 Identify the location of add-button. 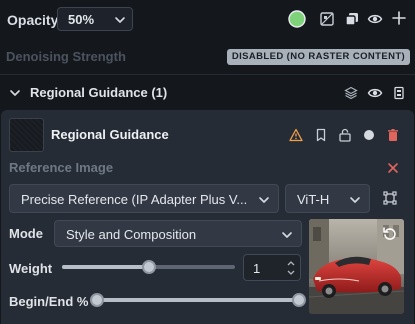
(399, 18).